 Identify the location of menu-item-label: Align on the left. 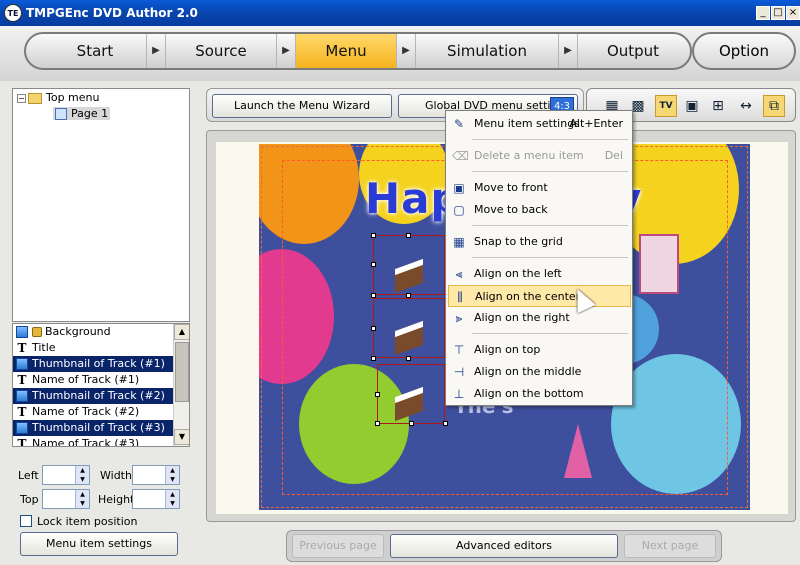
(518, 273).